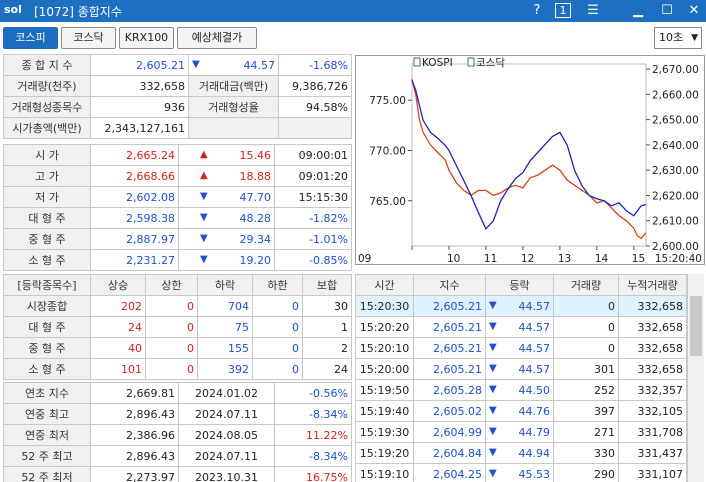 The image size is (706, 482). I want to click on yearly-row: 연중 최고 2,896.43 2024.07.11 -8.34%, so click(177, 414).